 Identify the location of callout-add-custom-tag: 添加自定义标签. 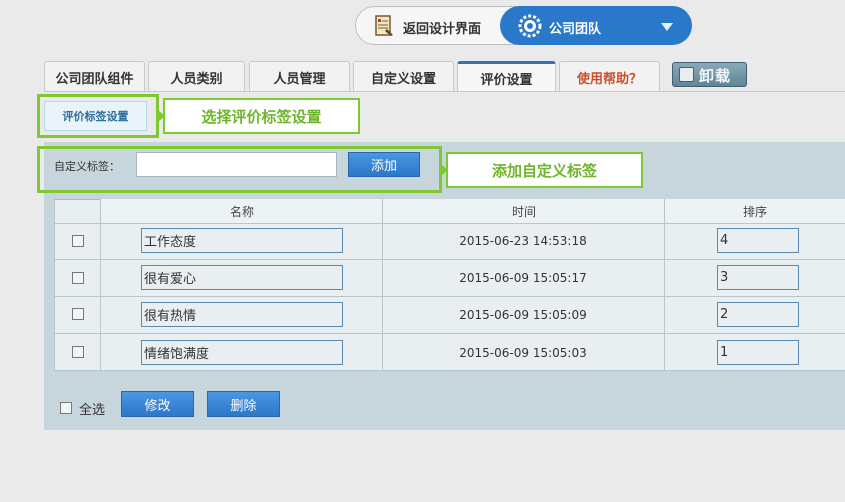
(544, 170).